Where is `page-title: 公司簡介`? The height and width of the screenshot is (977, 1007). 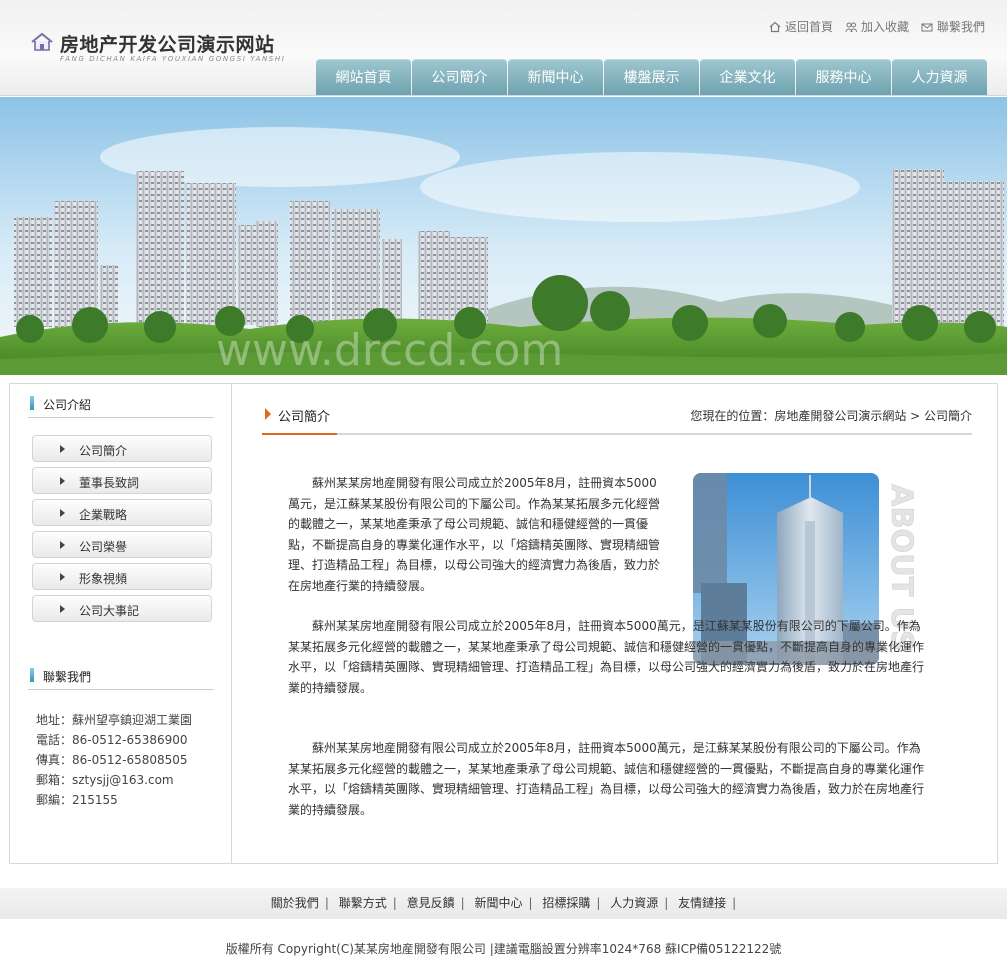 page-title: 公司簡介 is located at coordinates (304, 417).